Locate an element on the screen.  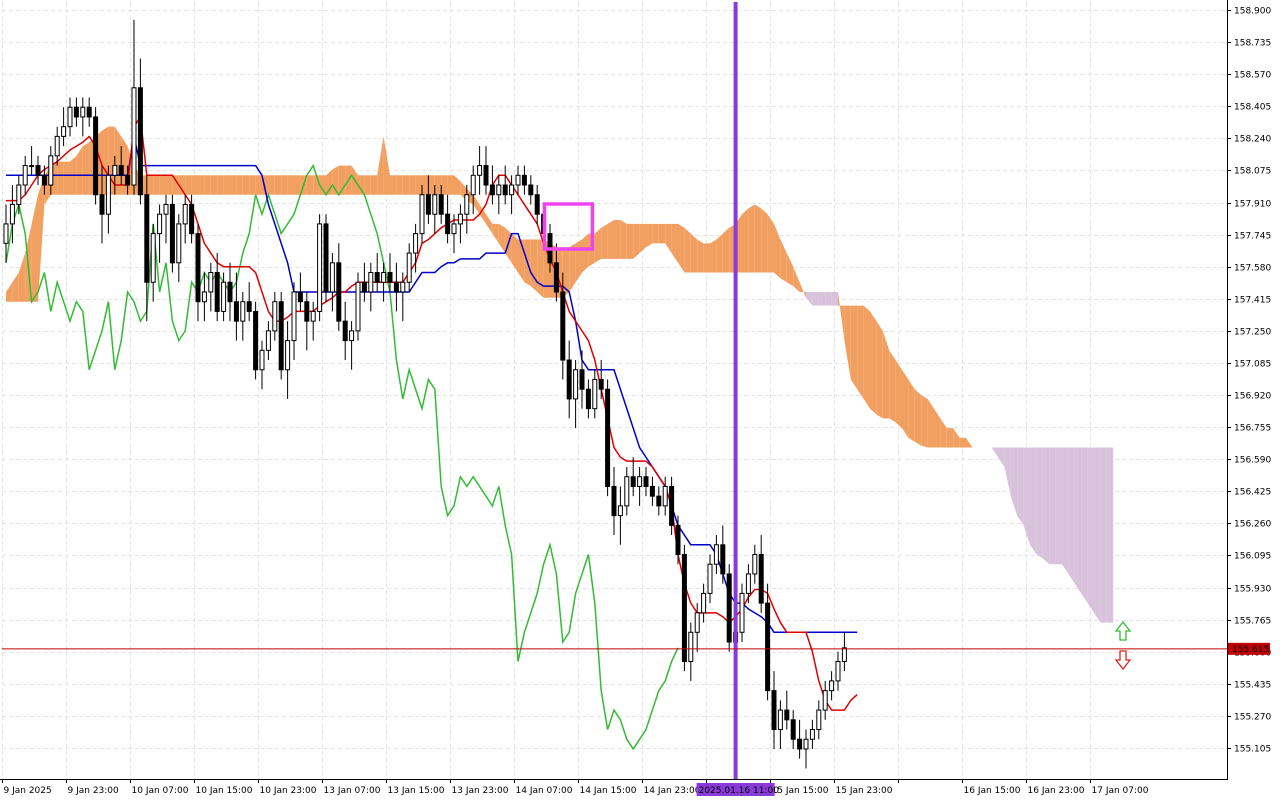
price-tick-label: 155.765 is located at coordinates (1252, 622).